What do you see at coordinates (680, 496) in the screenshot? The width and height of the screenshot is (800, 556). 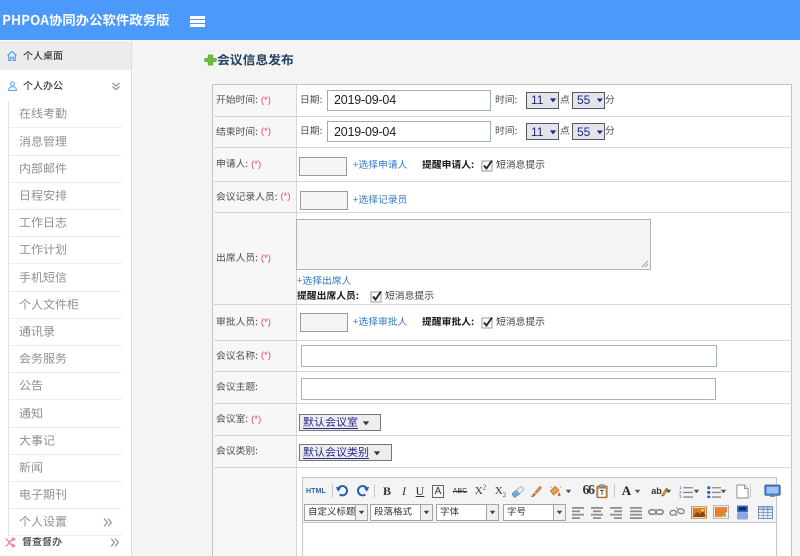 I see `svg-text: 3` at bounding box center [680, 496].